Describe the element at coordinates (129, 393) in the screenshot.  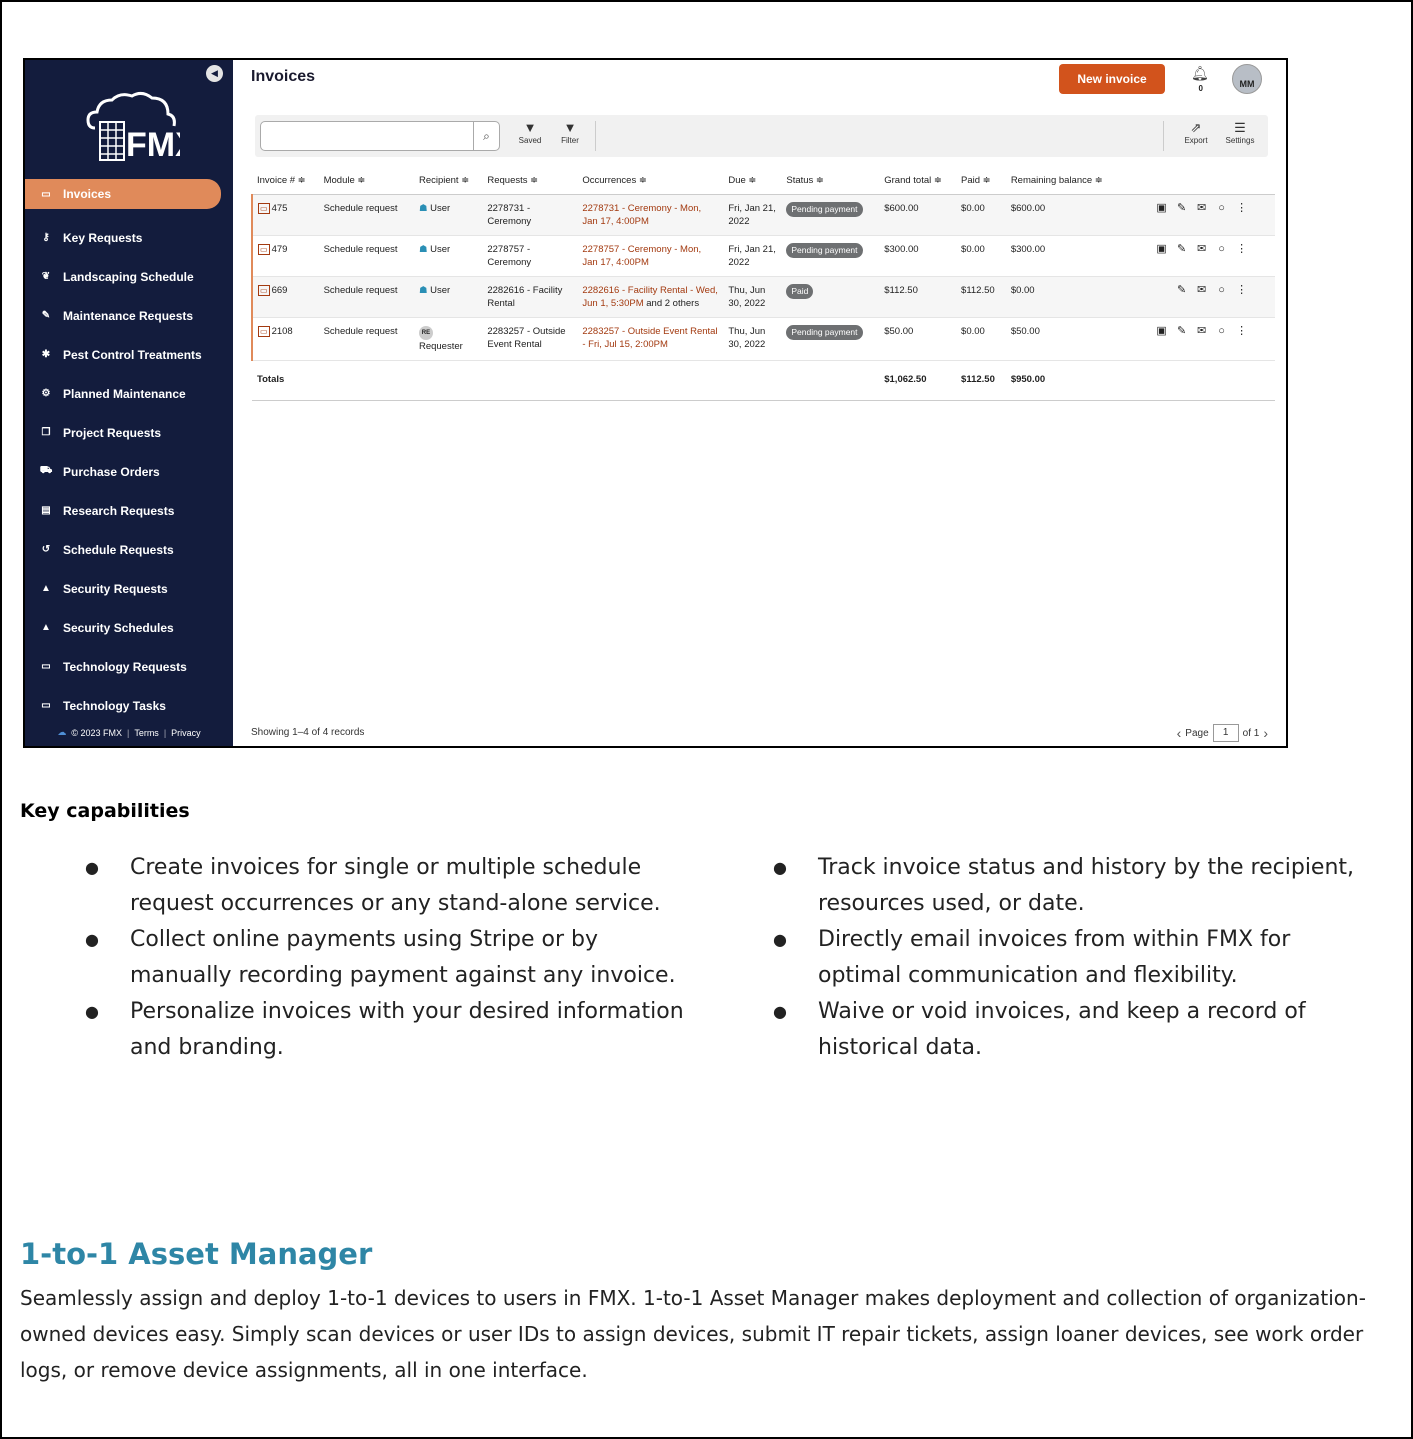
I see `sidebar-item-planned-maintenance: ⚙ Planned Maintenance` at that location.